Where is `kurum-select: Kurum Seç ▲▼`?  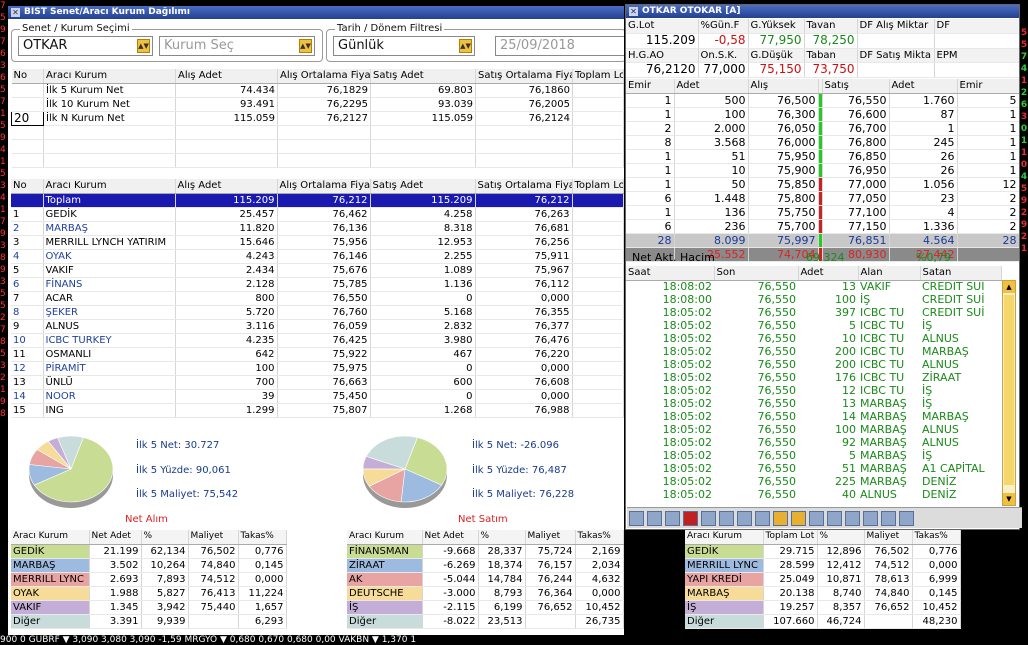 kurum-select: Kurum Seç ▲▼ is located at coordinates (237, 46).